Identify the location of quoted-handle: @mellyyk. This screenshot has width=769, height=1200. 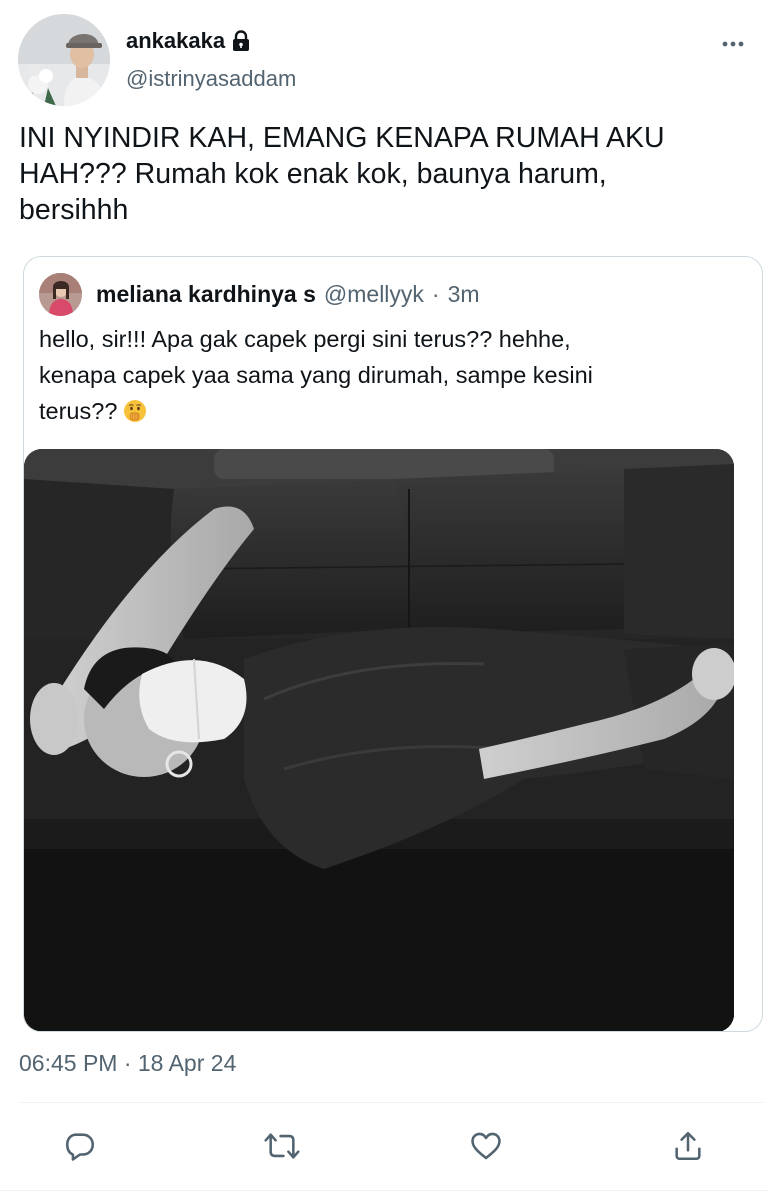
(374, 294).